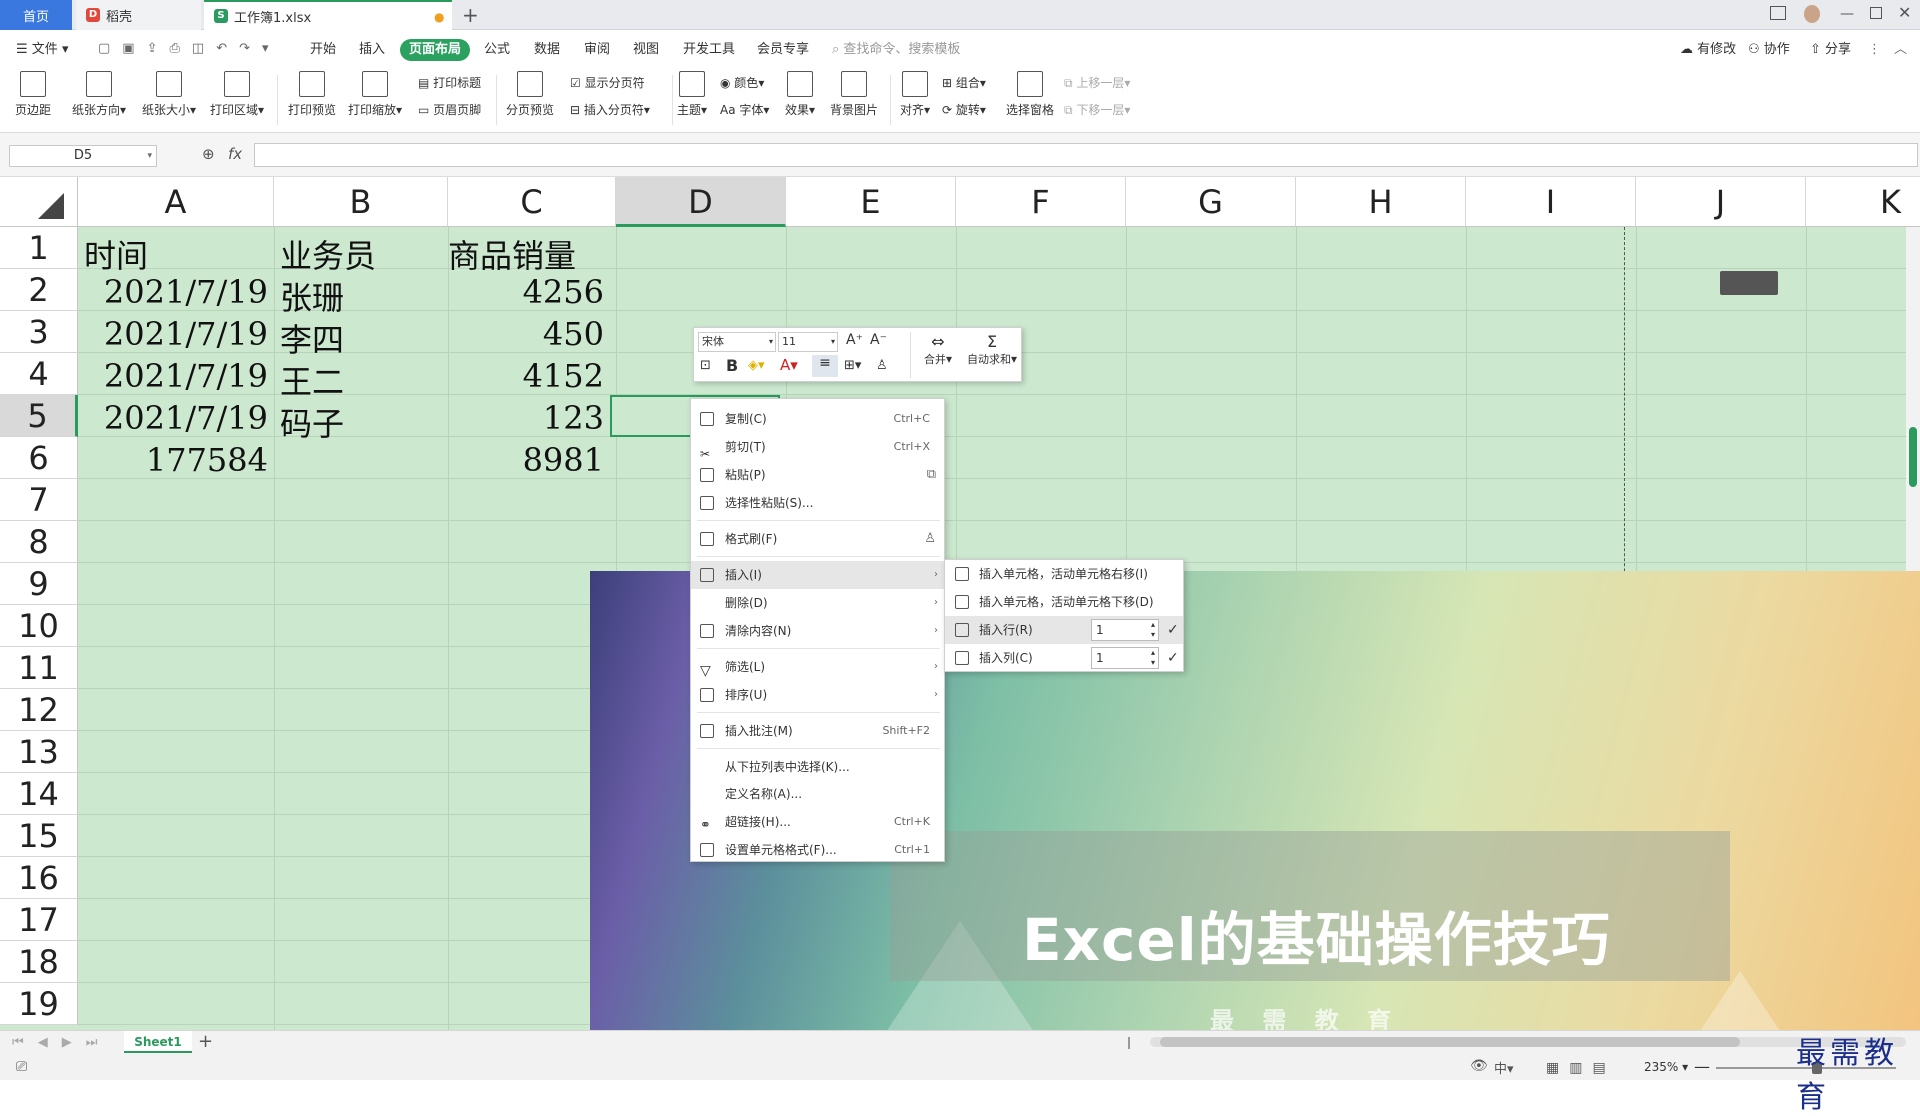 The width and height of the screenshot is (1920, 1116). What do you see at coordinates (39, 458) in the screenshot?
I see `row-header-6: 6` at bounding box center [39, 458].